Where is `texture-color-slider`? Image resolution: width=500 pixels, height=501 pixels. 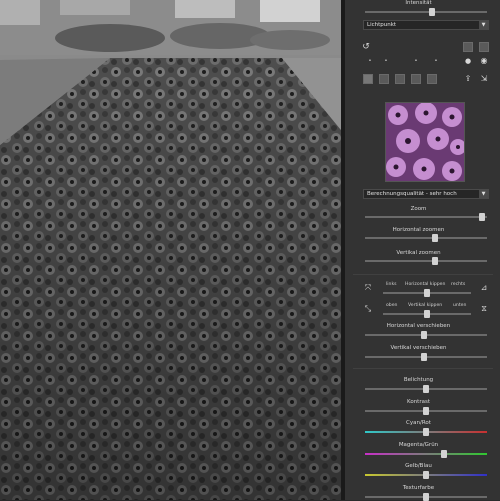 texture-color-slider is located at coordinates (426, 497).